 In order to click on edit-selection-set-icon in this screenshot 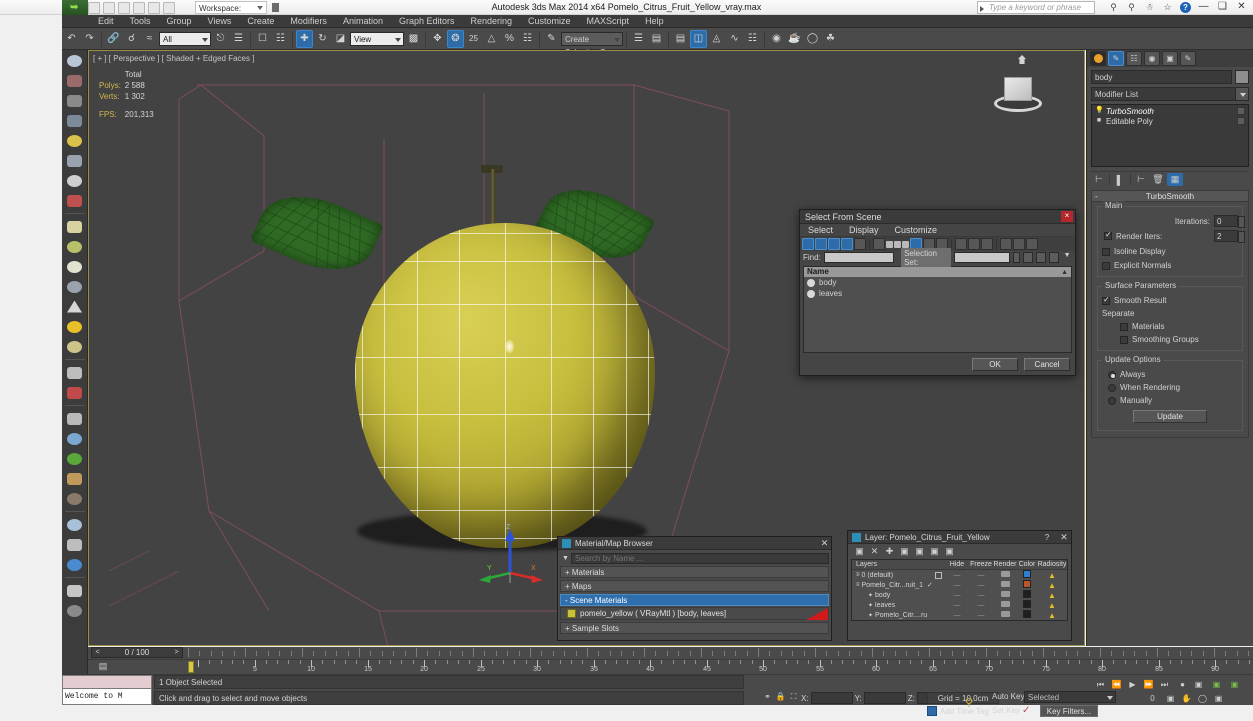, I will do `click(1054, 257)`.